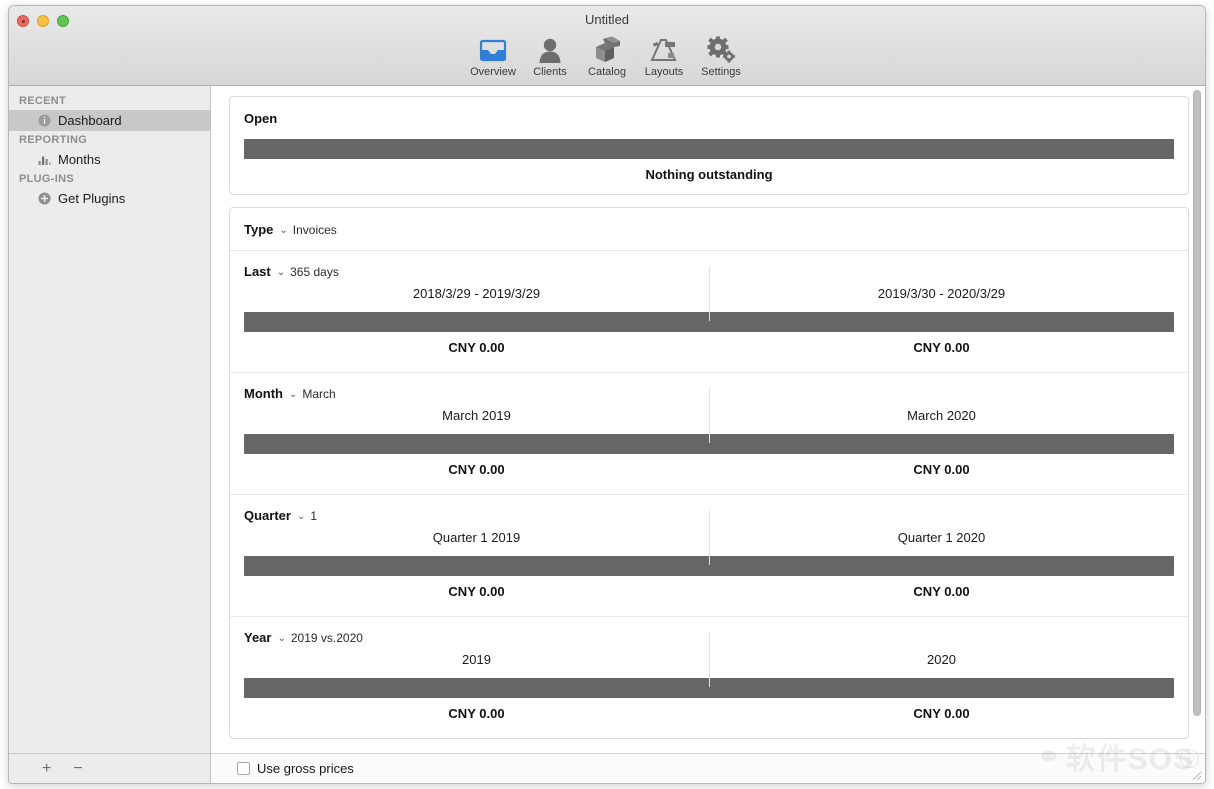 Image resolution: width=1214 pixels, height=789 pixels. What do you see at coordinates (109, 768) in the screenshot?
I see `sidebar-footer: + −` at bounding box center [109, 768].